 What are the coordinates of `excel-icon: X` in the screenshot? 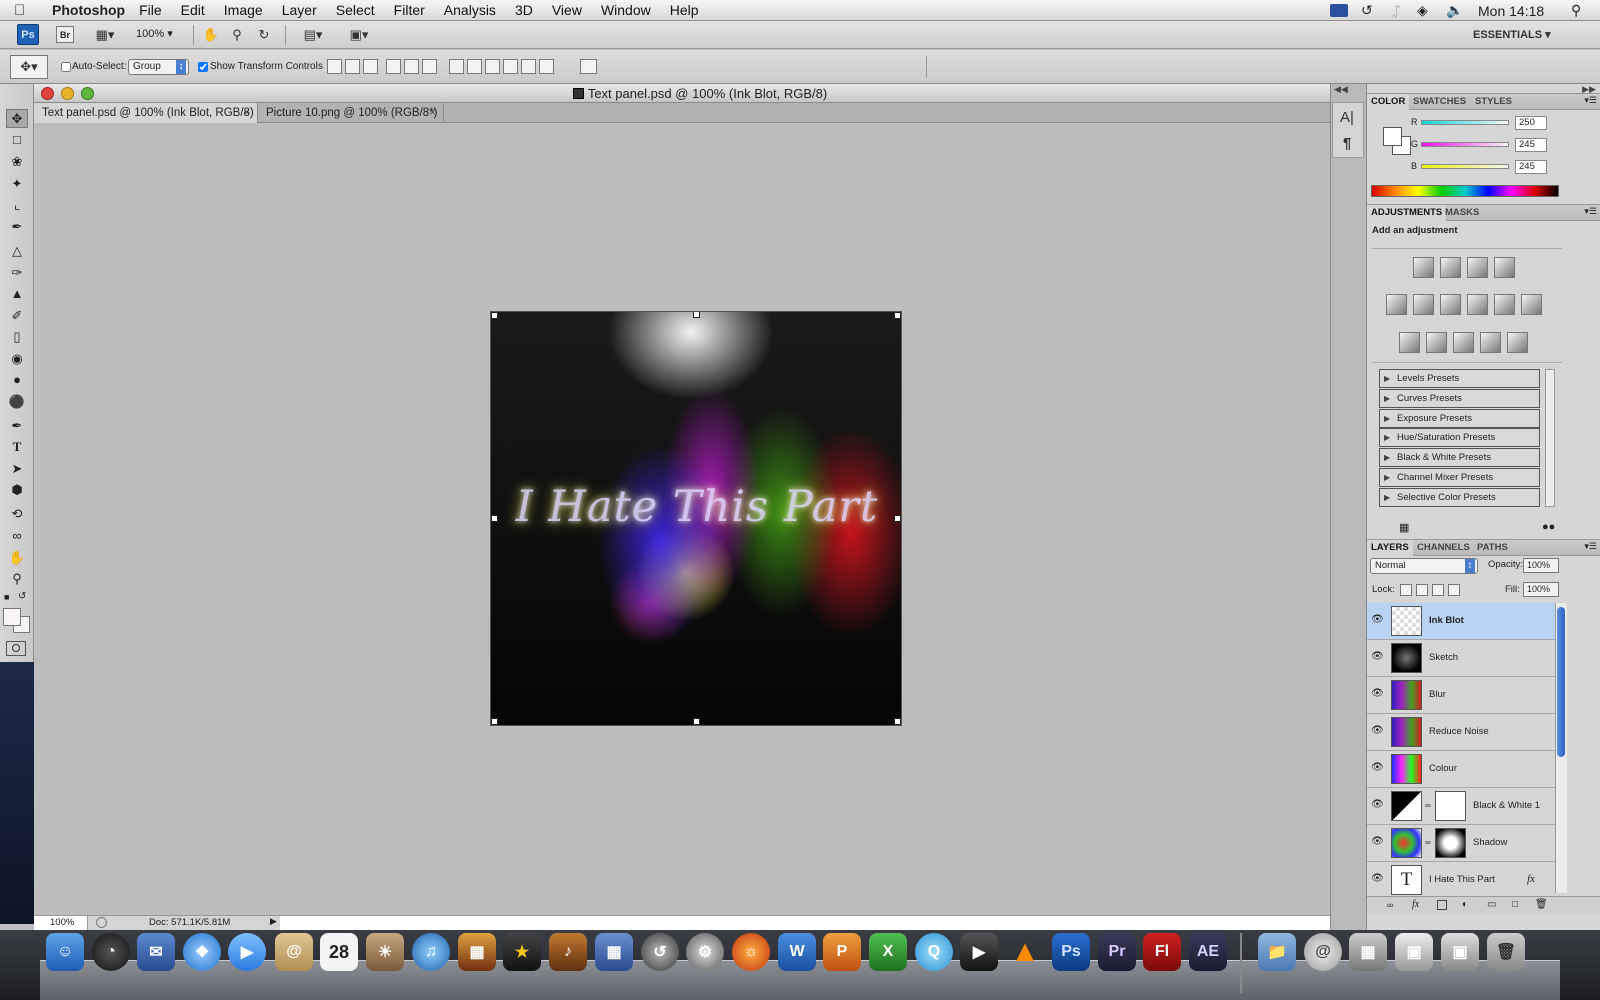 It's located at (888, 952).